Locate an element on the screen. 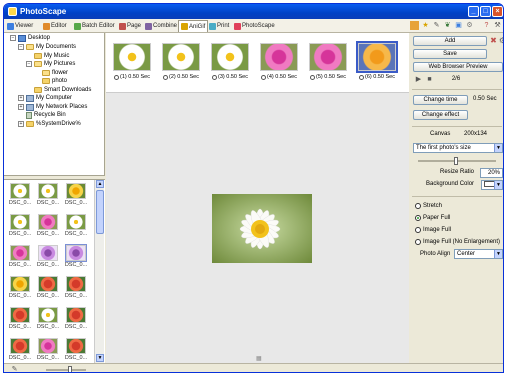 Image resolution: width=507 pixels, height=376 pixels. resize-slider is located at coordinates (457, 161).